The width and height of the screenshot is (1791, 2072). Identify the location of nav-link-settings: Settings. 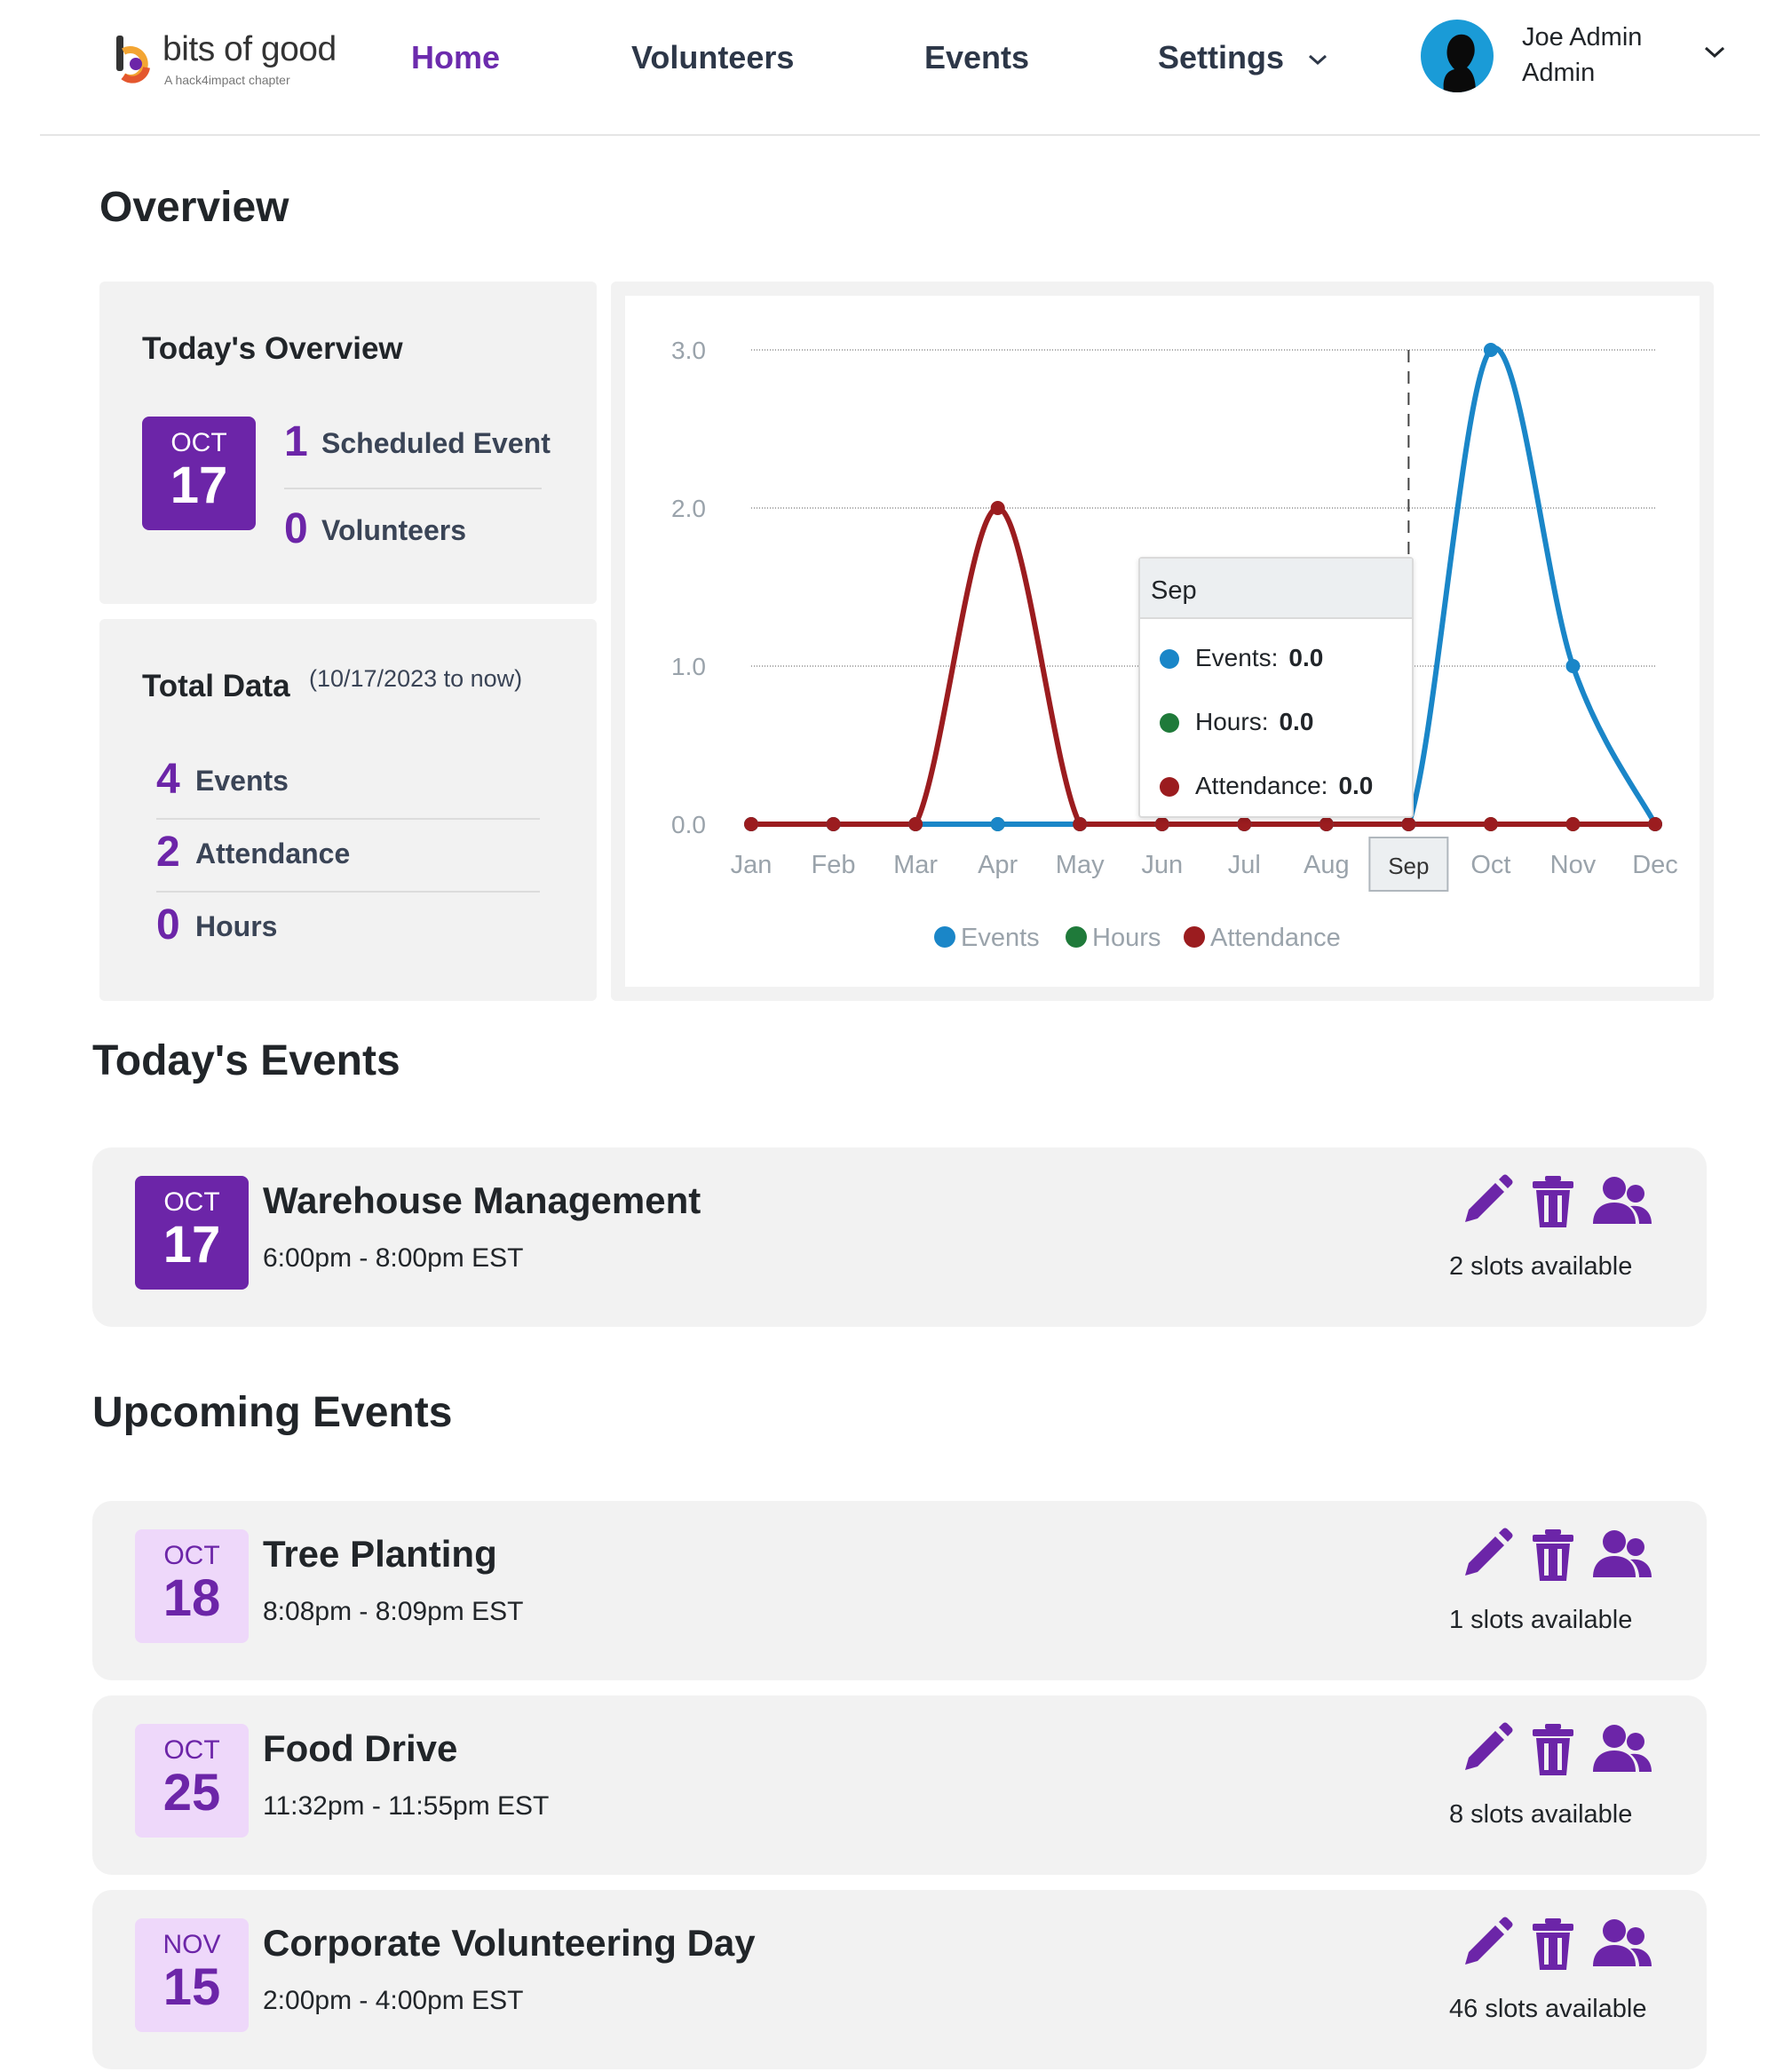
(1243, 58).